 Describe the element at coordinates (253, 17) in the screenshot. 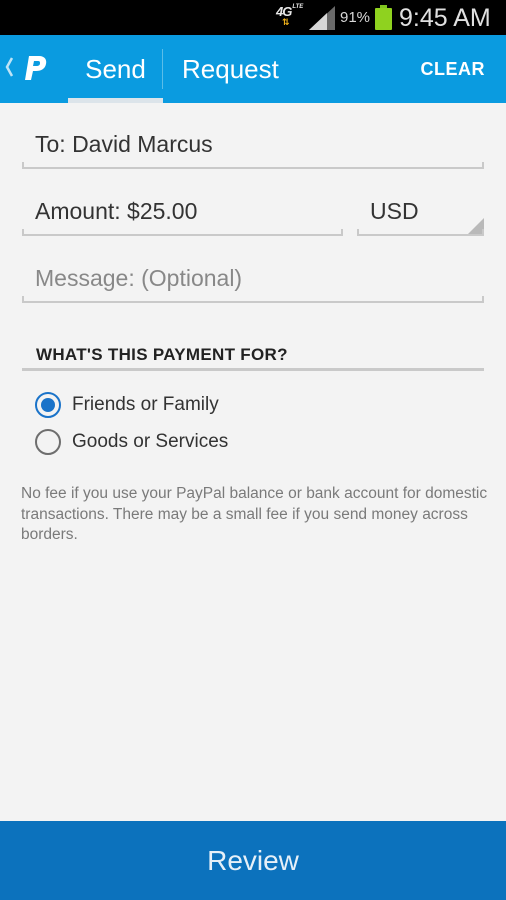

I see `status-bar: 4GLTE ⇅ 91% 9:45 AM` at that location.